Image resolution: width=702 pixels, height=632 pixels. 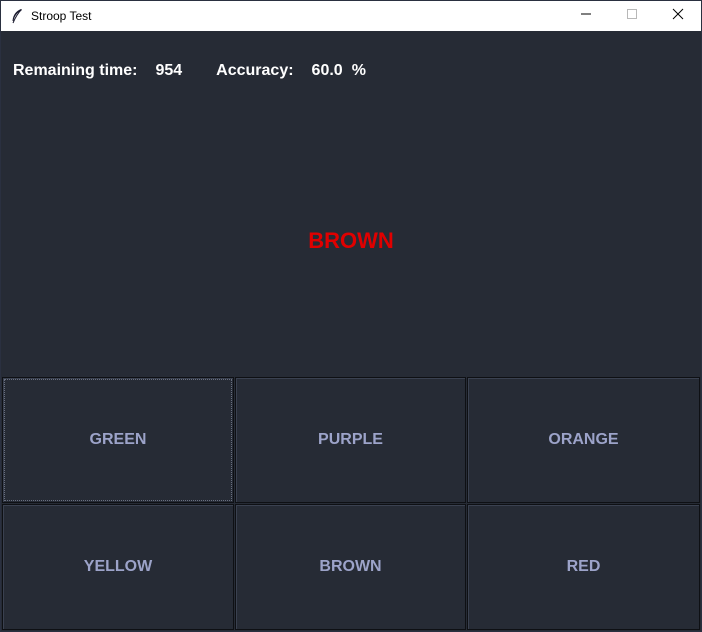 What do you see at coordinates (350, 440) in the screenshot?
I see `choice-button-purple: PURPLE` at bounding box center [350, 440].